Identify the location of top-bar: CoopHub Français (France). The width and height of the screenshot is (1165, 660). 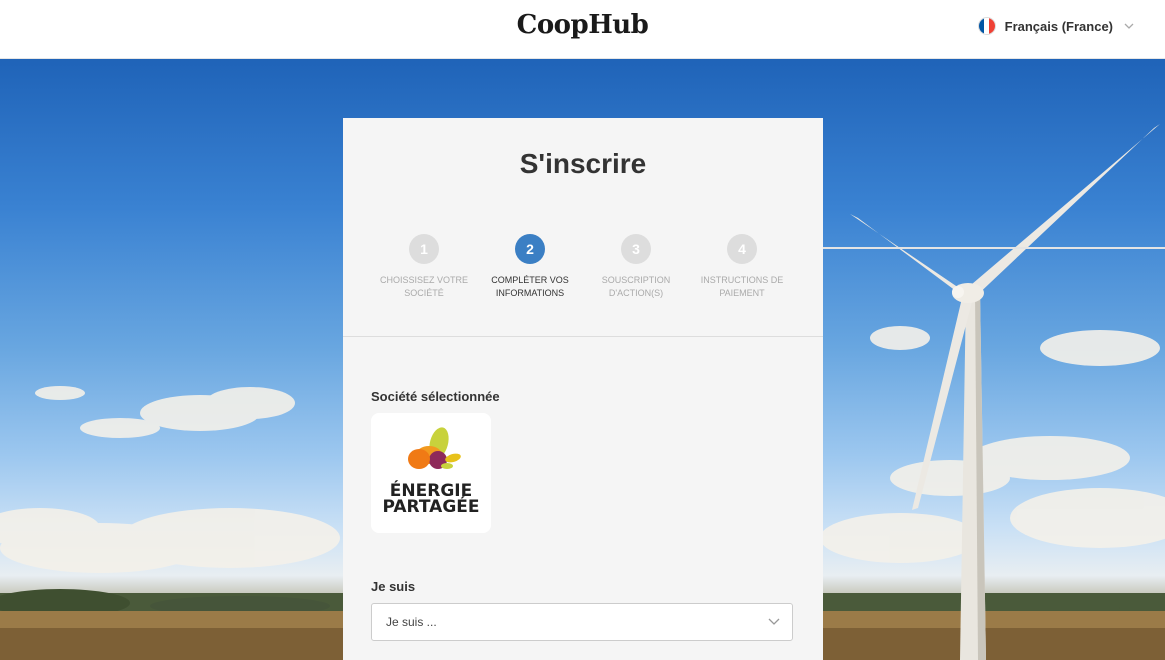
(582, 29).